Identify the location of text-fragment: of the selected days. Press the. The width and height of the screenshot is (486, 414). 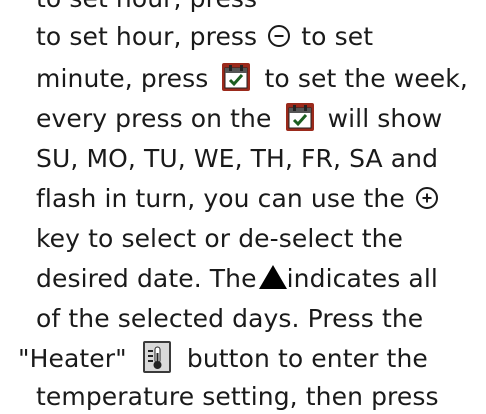
(230, 318).